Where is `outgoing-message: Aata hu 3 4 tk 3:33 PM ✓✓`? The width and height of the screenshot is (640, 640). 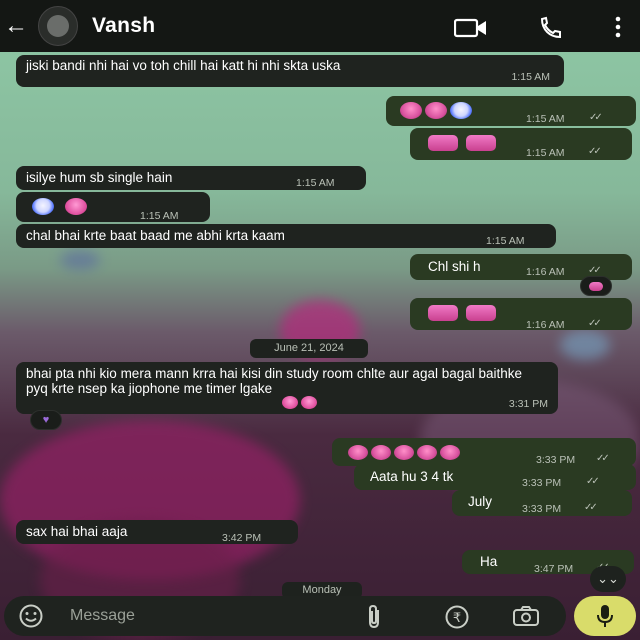 outgoing-message: Aata hu 3 4 tk 3:33 PM ✓✓ is located at coordinates (495, 477).